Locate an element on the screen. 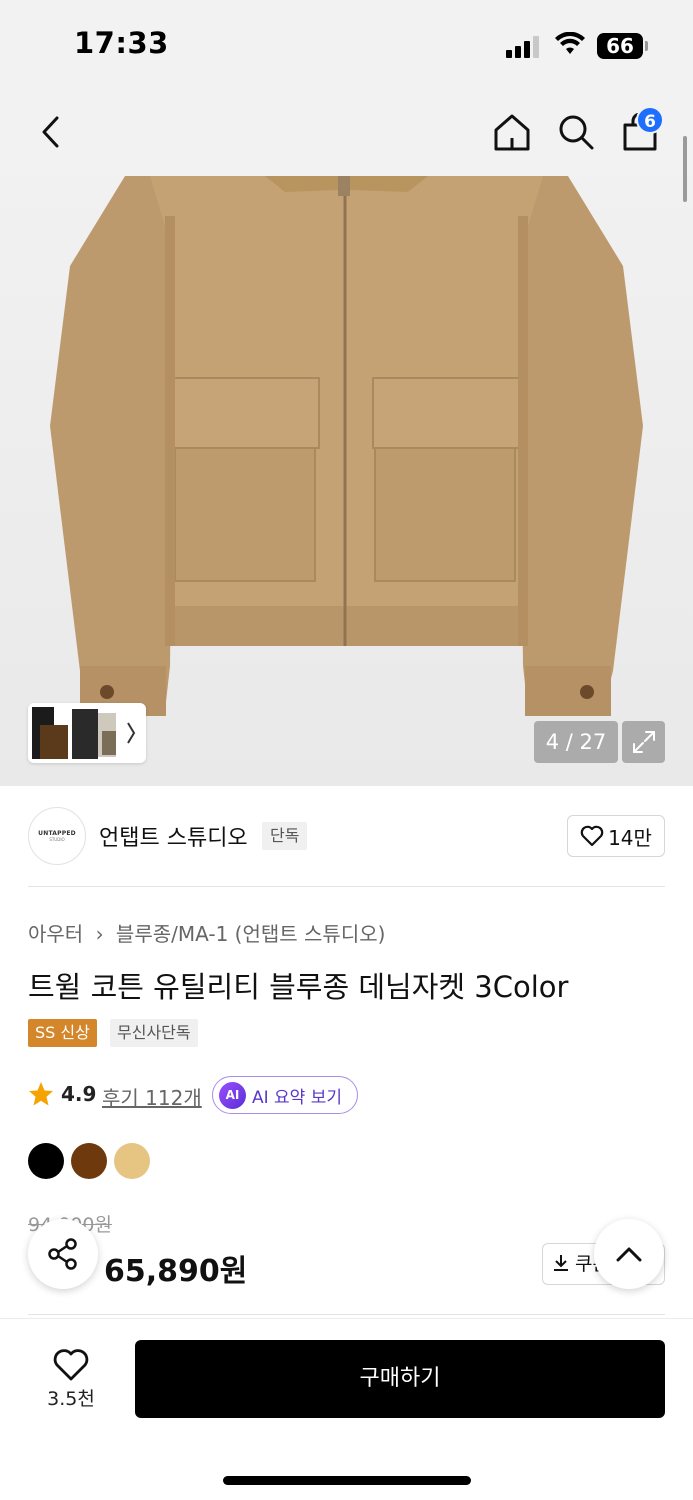 The image size is (693, 1500). back-icon is located at coordinates (50, 132).